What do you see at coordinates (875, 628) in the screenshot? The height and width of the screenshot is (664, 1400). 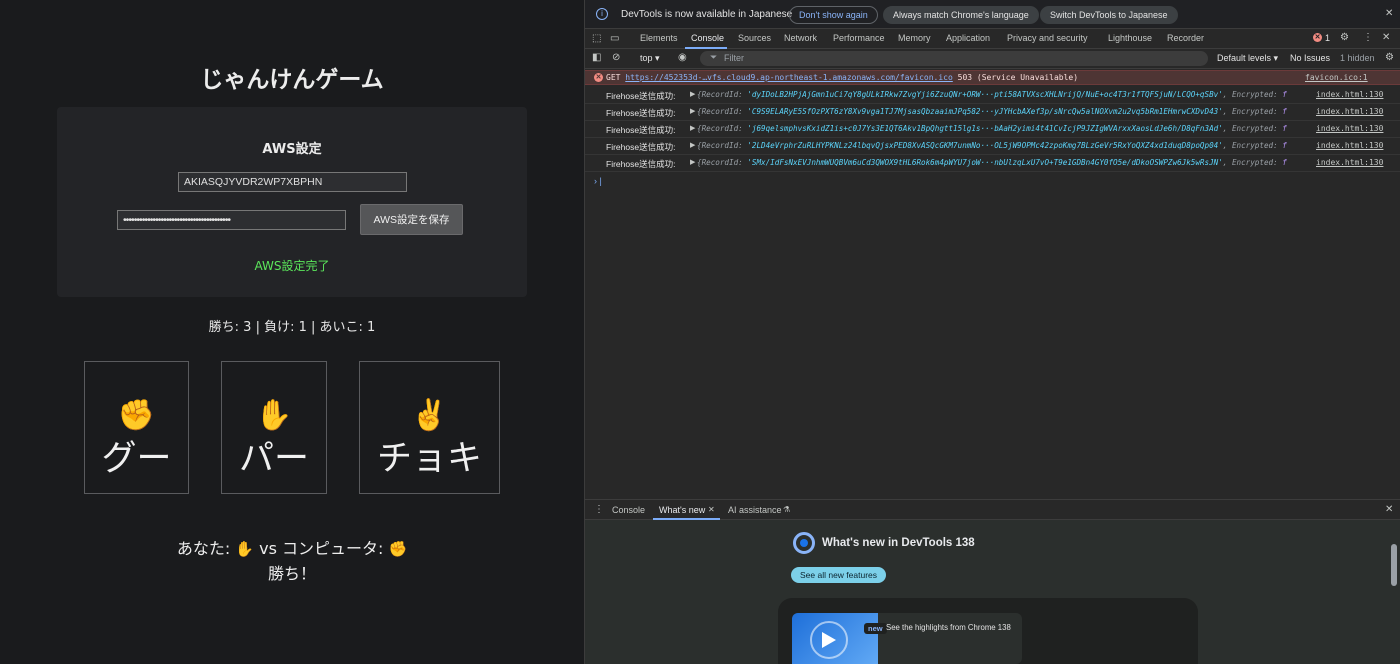 I see `new-badge: new` at bounding box center [875, 628].